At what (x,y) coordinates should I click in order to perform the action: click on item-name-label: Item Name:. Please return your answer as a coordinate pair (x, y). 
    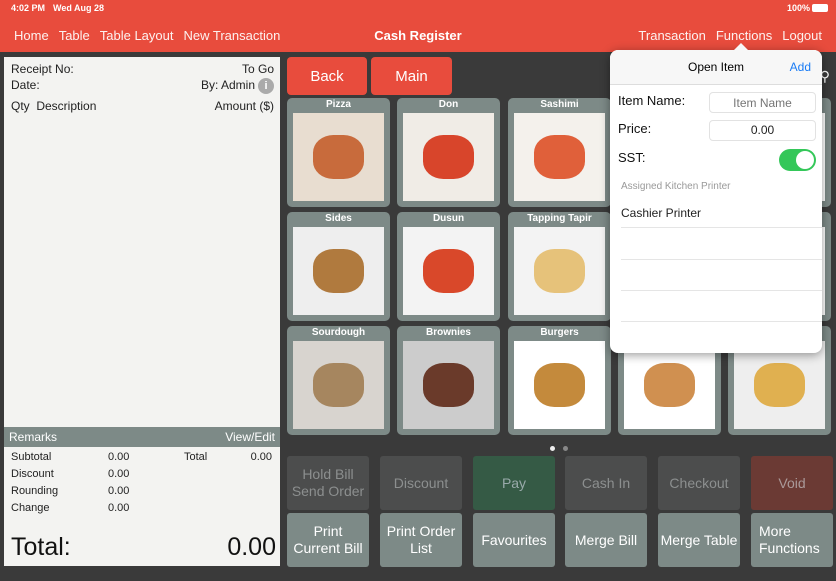
    Looking at the image, I should click on (652, 100).